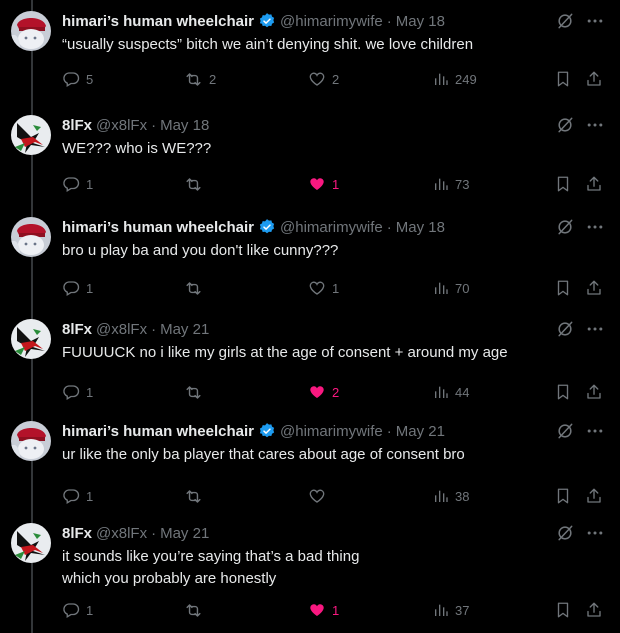  Describe the element at coordinates (451, 184) in the screenshot. I see `views-button: 73` at that location.